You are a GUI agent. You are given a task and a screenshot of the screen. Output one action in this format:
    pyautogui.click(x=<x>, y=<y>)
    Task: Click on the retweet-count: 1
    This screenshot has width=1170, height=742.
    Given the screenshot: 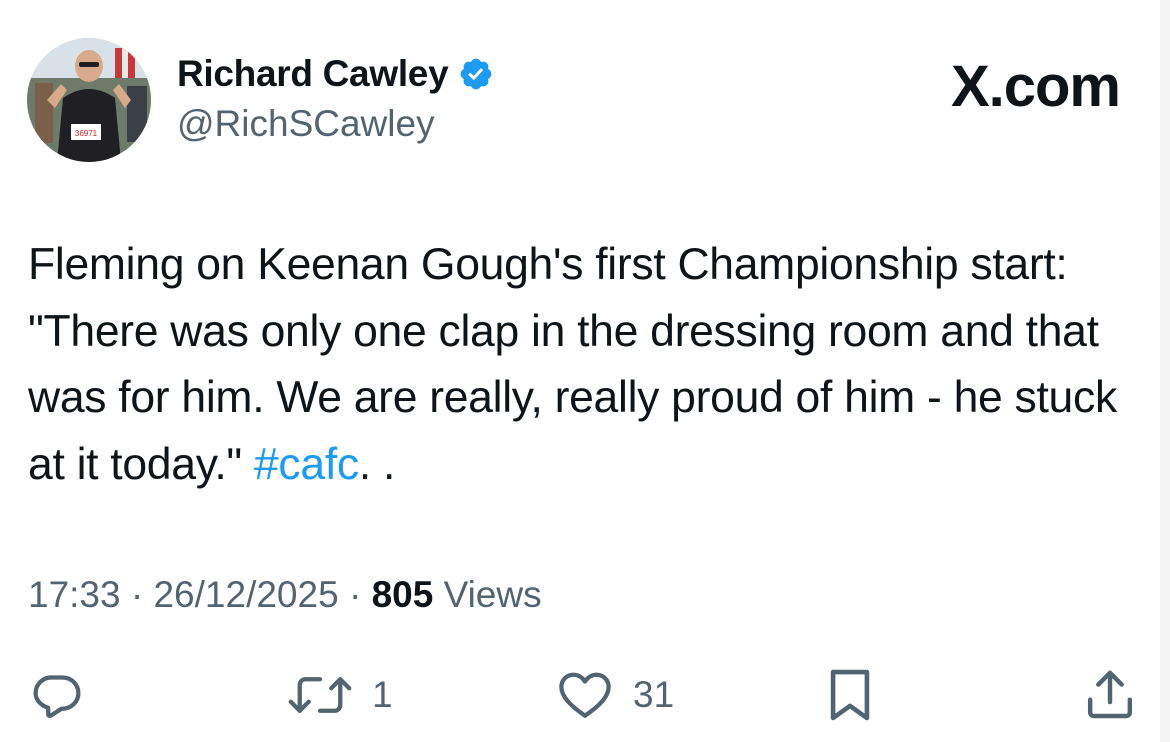 What is the action you would take?
    pyautogui.click(x=382, y=694)
    